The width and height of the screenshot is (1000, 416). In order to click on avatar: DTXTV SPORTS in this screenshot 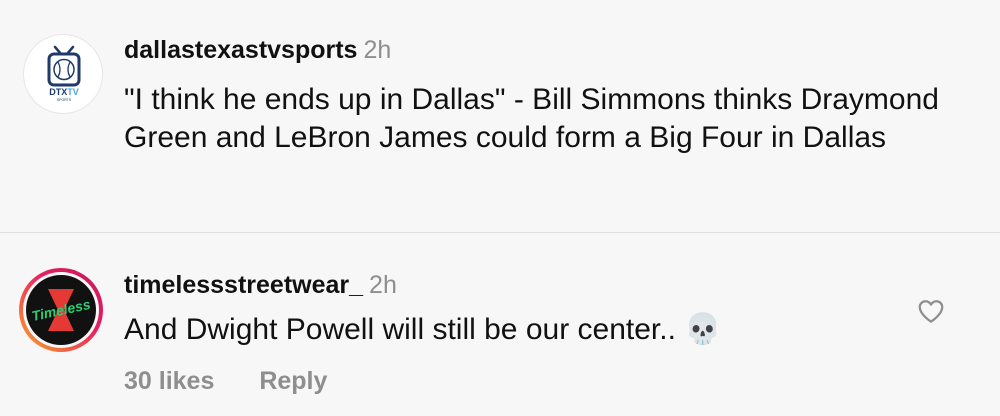, I will do `click(63, 74)`.